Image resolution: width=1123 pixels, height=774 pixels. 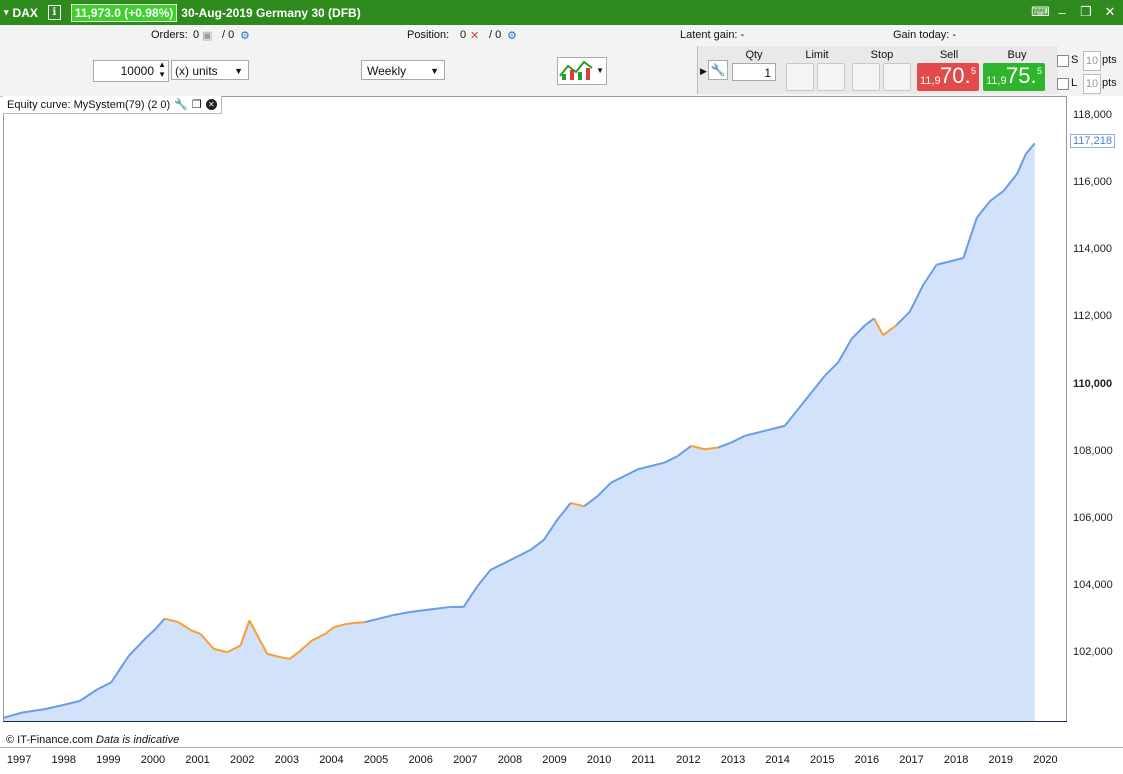 What do you see at coordinates (153, 760) in the screenshot?
I see `x-tick-label: 2000` at bounding box center [153, 760].